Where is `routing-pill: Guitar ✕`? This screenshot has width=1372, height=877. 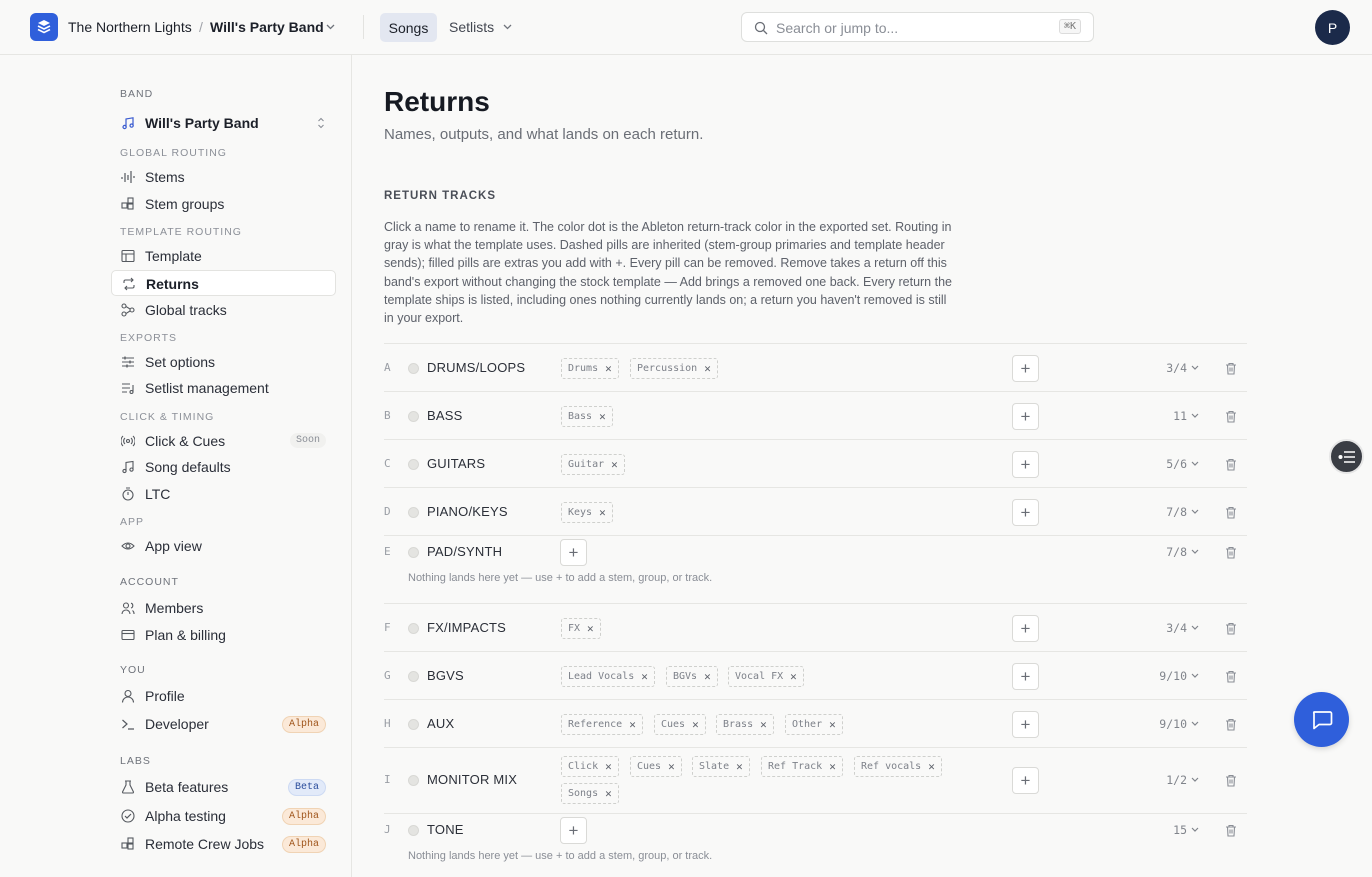 routing-pill: Guitar ✕ is located at coordinates (593, 464).